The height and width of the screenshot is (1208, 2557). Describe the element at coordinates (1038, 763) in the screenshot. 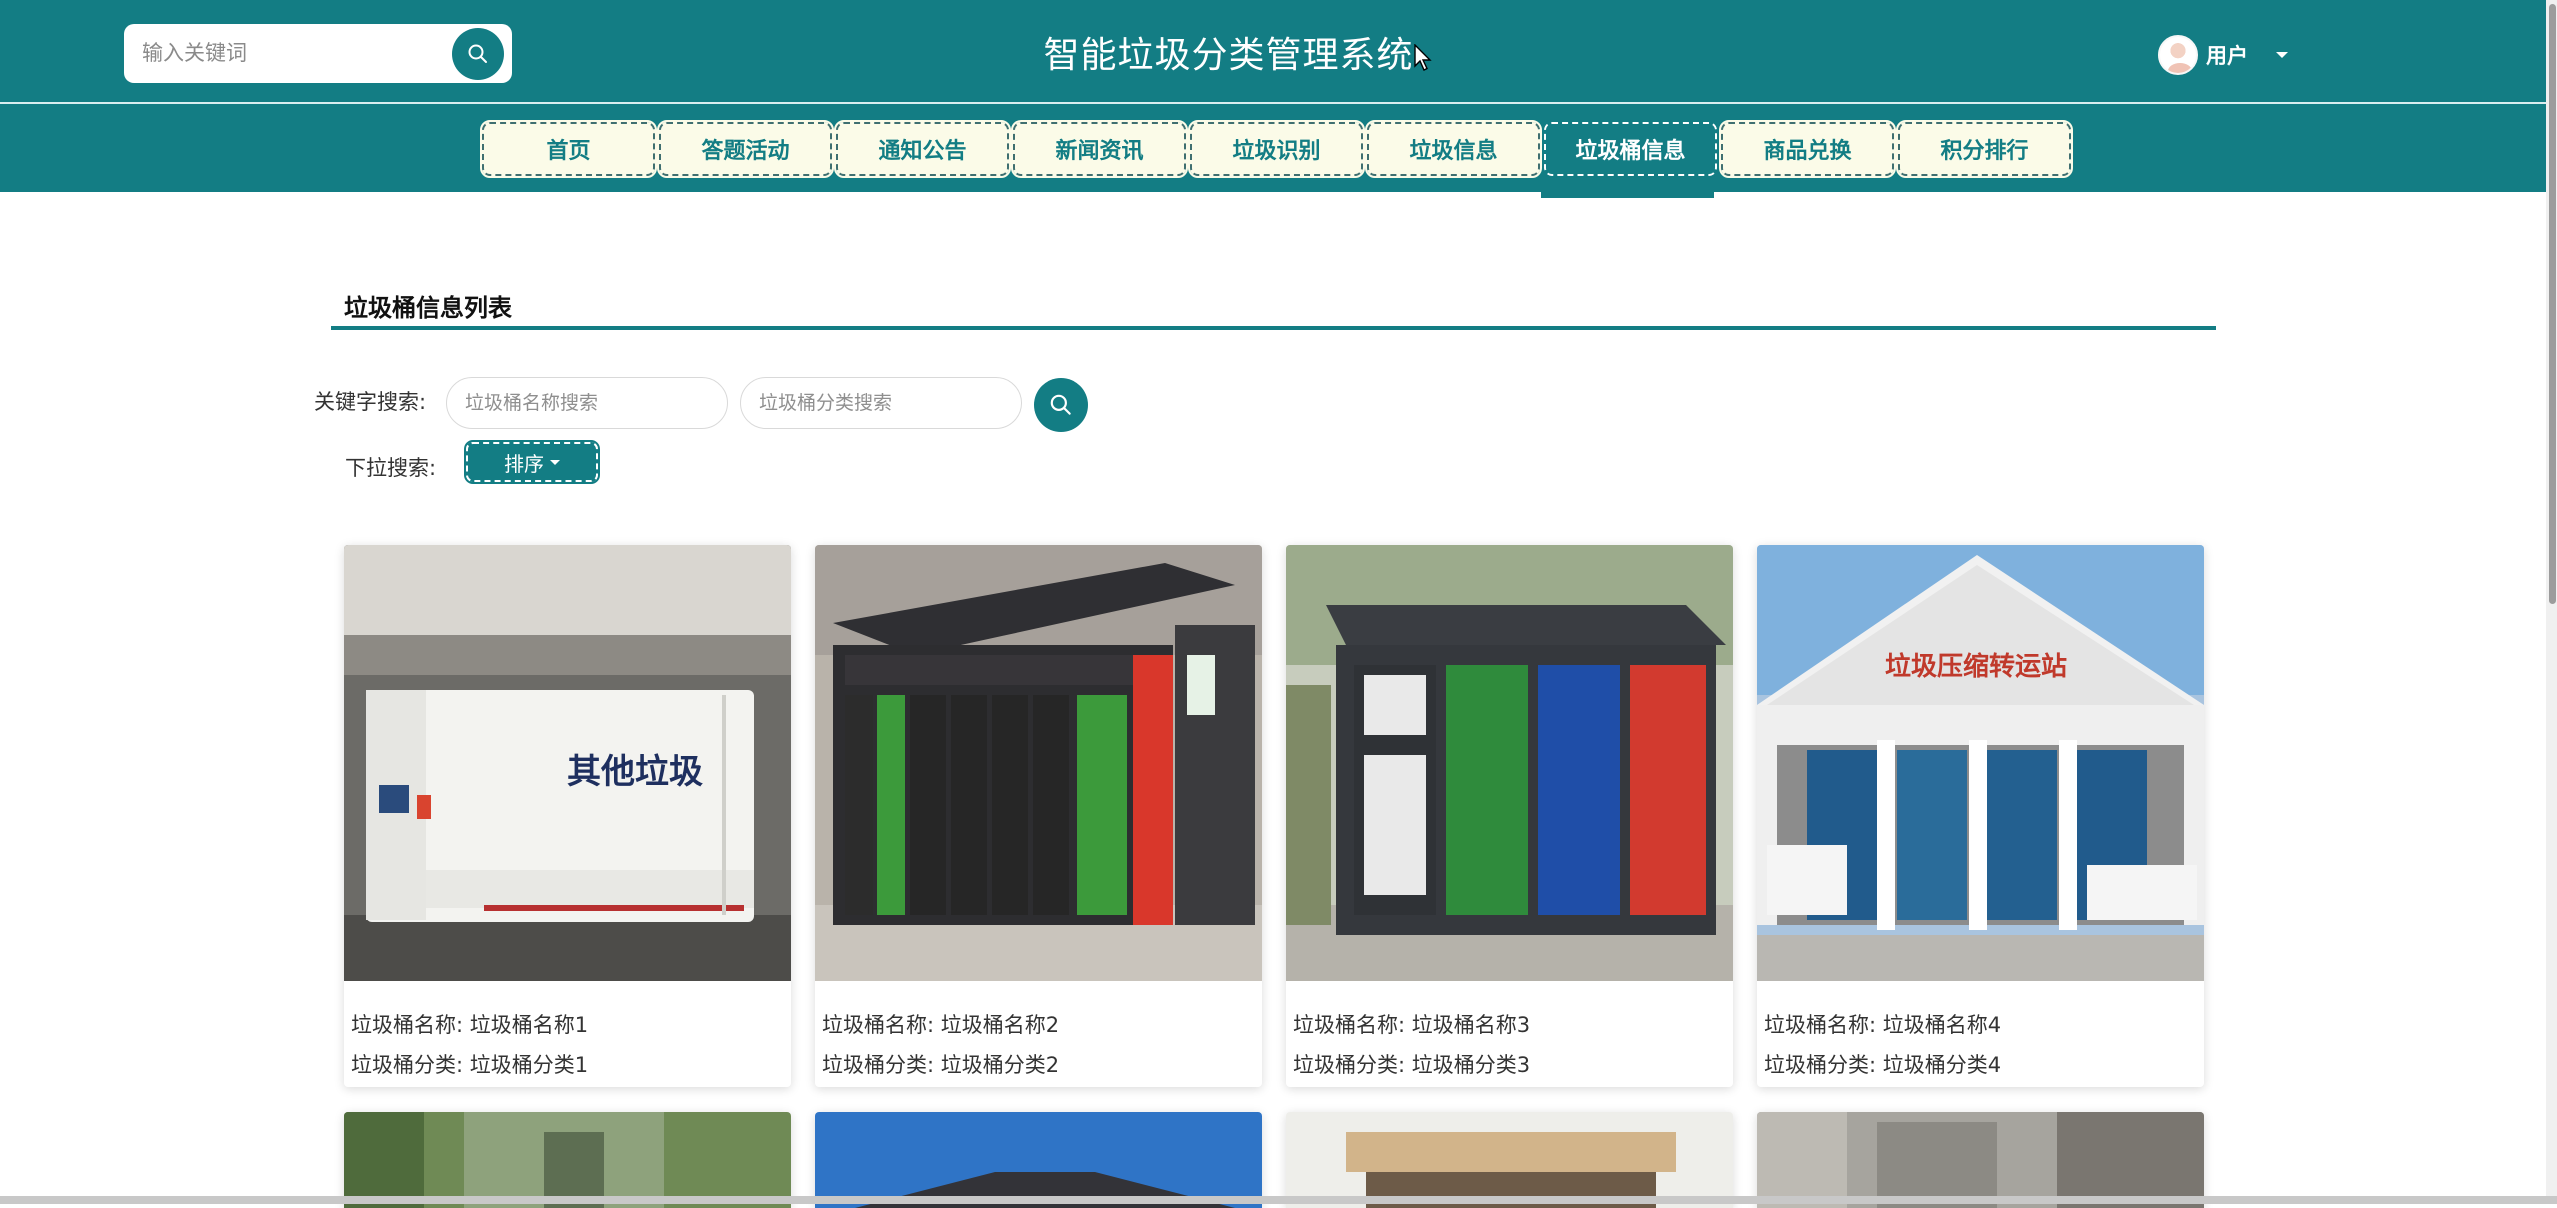

I see `sorting-kiosk-image` at that location.